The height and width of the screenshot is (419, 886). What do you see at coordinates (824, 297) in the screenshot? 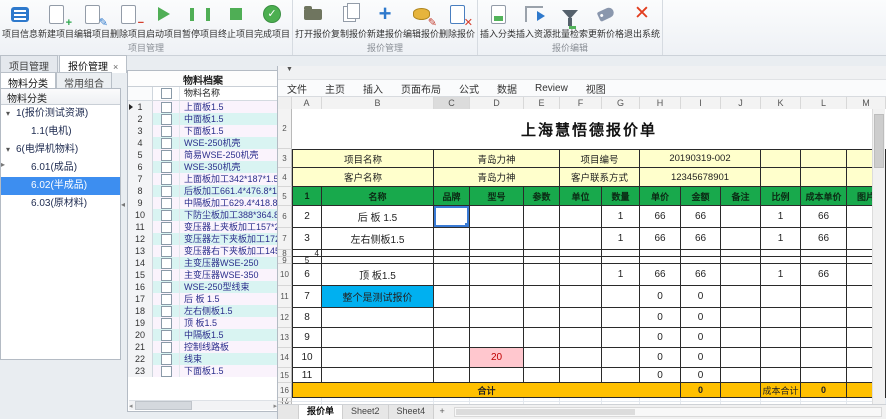
I see `cell-L11` at bounding box center [824, 297].